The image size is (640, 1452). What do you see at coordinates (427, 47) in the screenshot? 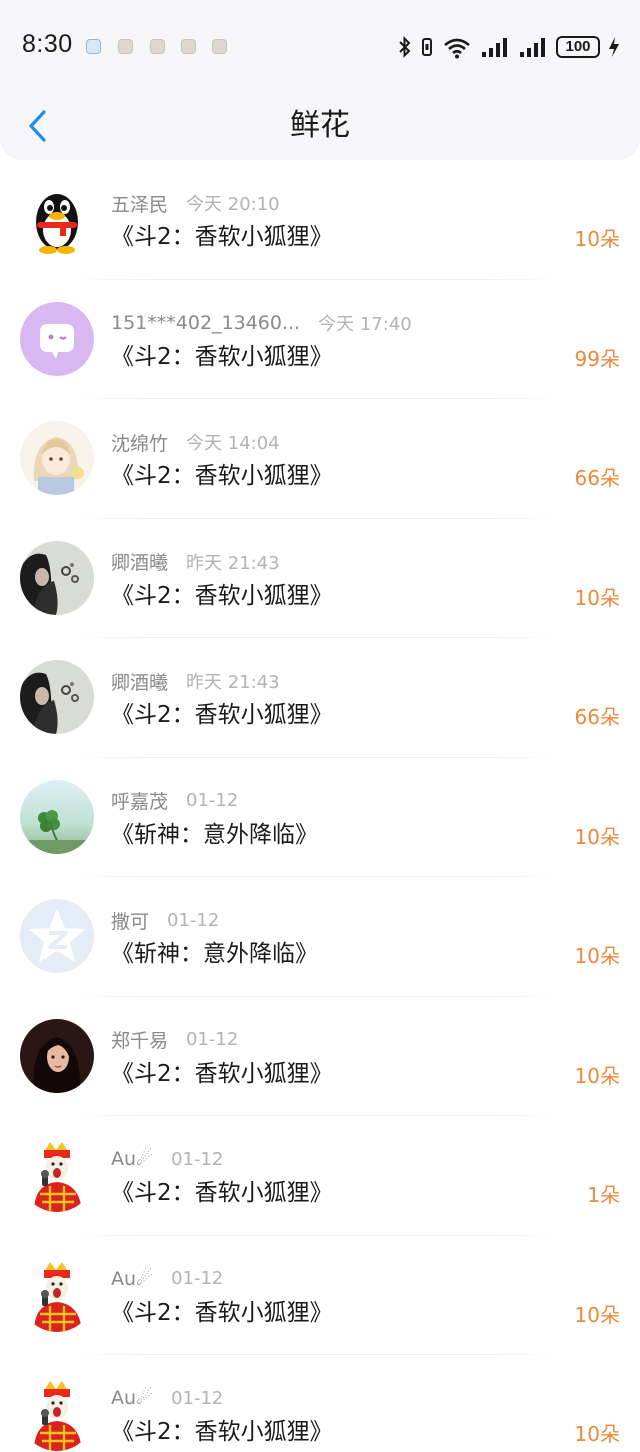
I see `vibrate-icon` at bounding box center [427, 47].